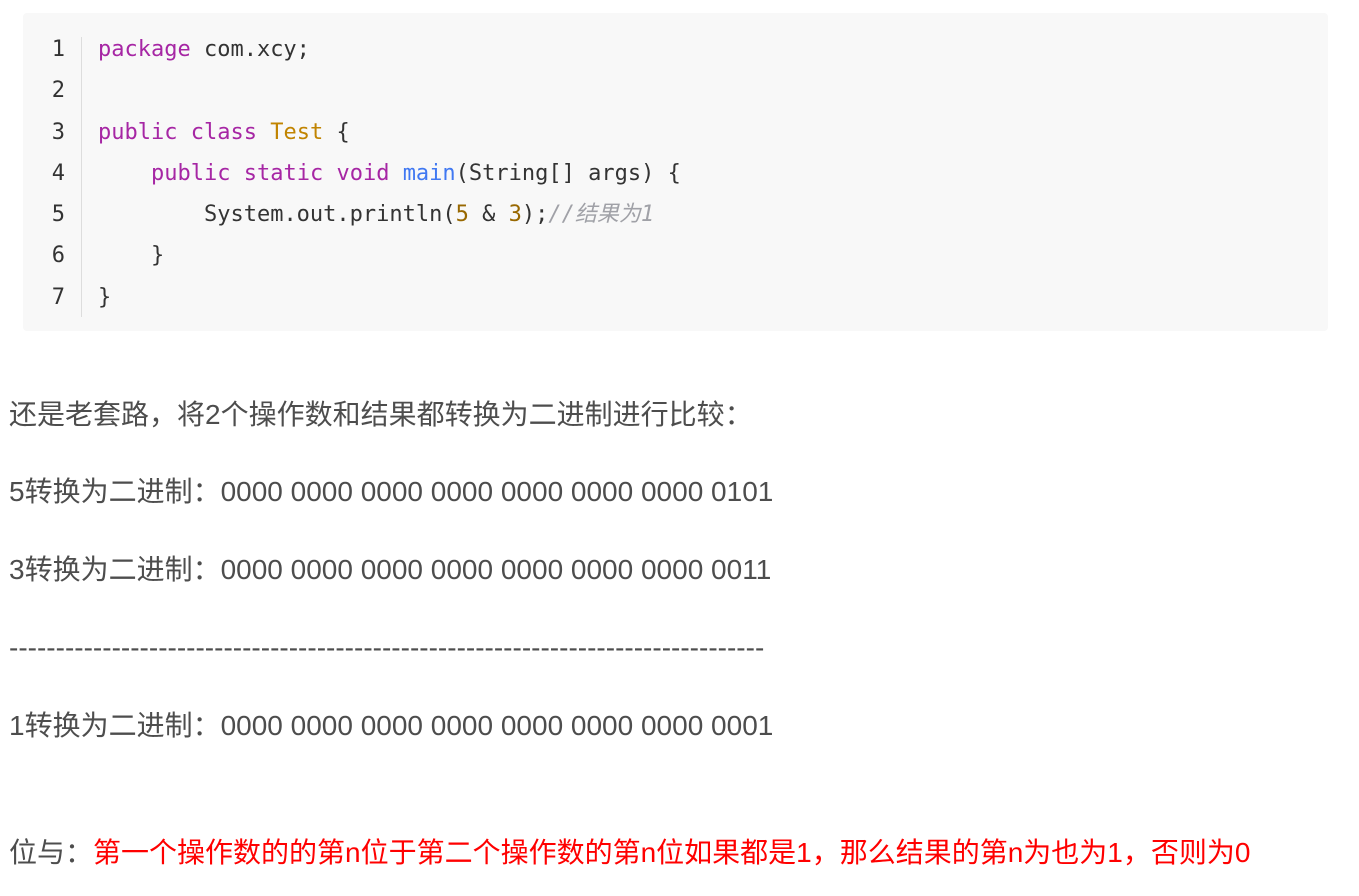 This screenshot has height=896, width=1359. Describe the element at coordinates (51, 852) in the screenshot. I see `definition-label: 位与：` at that location.